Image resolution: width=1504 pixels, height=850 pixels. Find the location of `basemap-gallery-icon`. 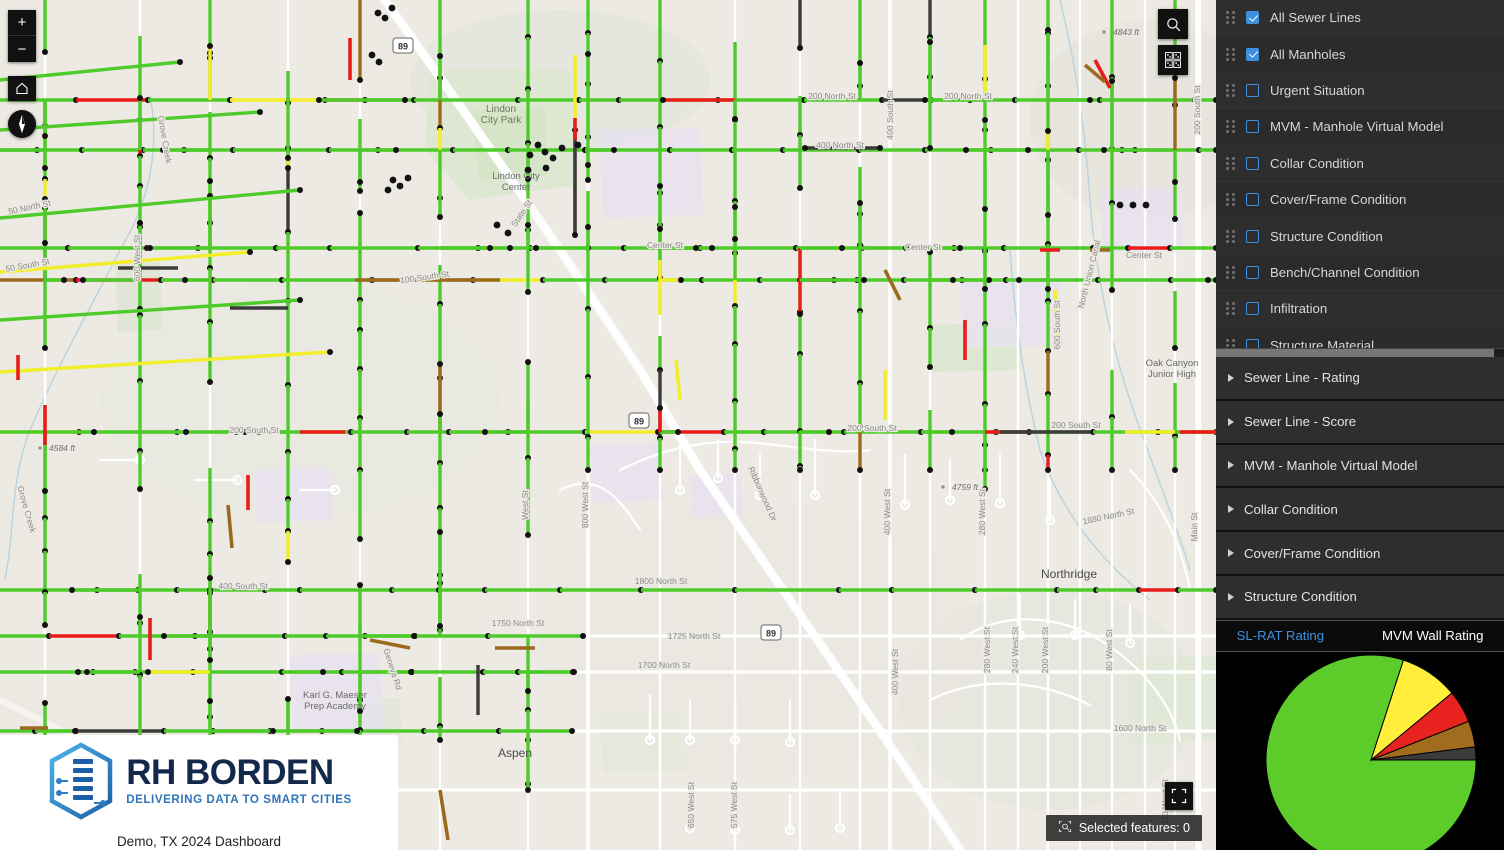

basemap-gallery-icon is located at coordinates (1173, 60).